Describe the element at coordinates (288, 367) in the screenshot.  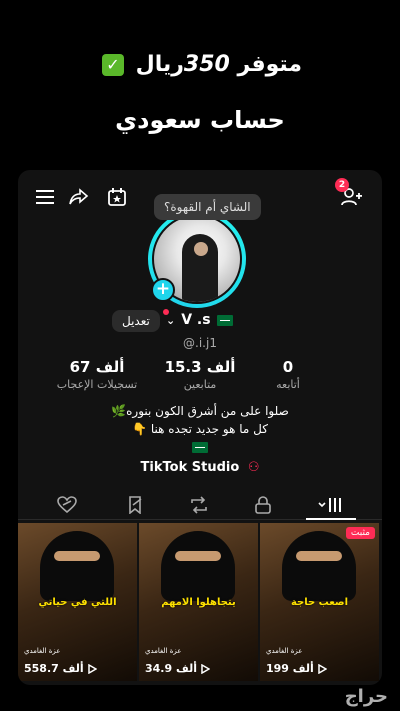
I see `stat-value: 0` at that location.